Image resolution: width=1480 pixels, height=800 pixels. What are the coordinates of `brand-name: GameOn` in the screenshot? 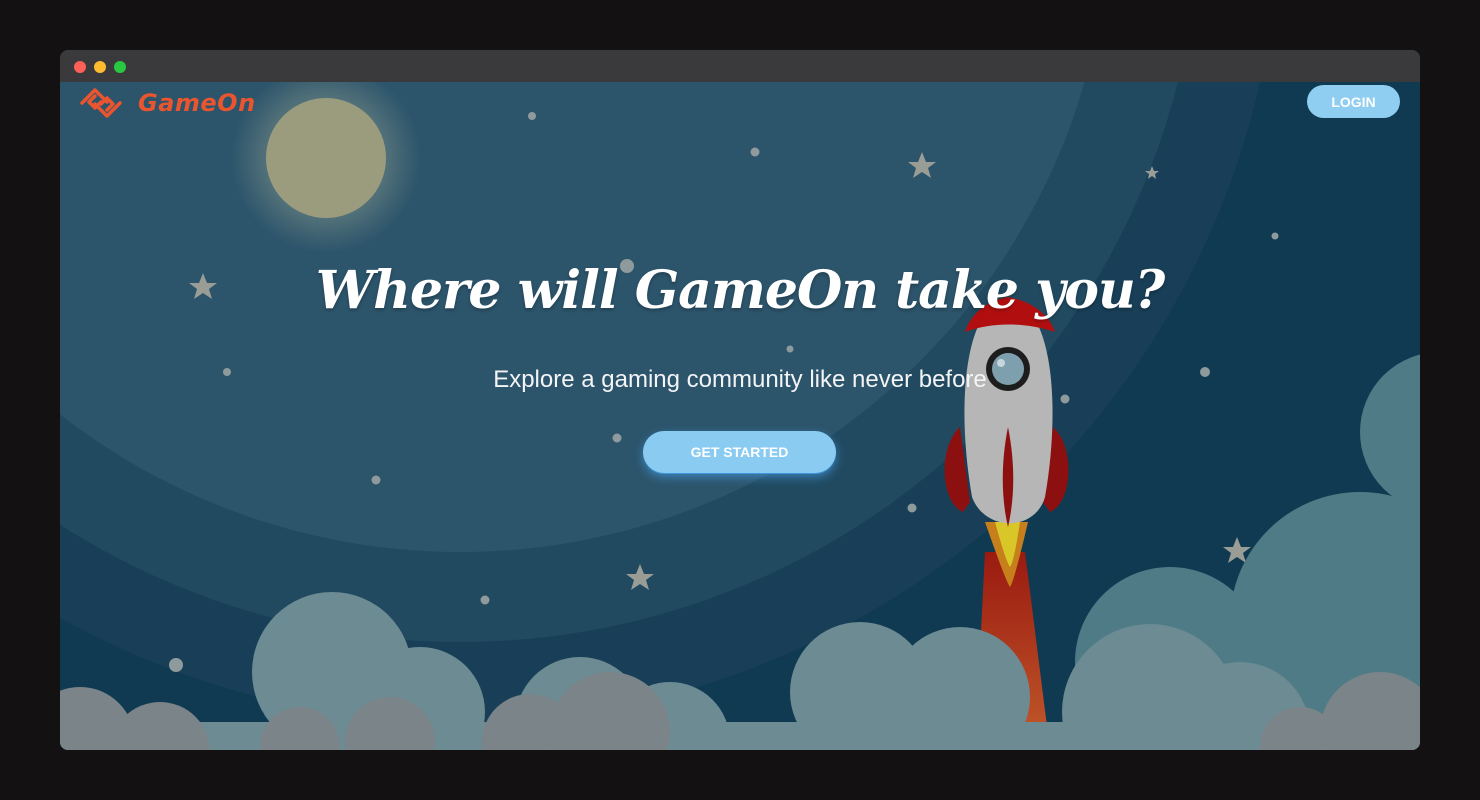 It's located at (197, 103).